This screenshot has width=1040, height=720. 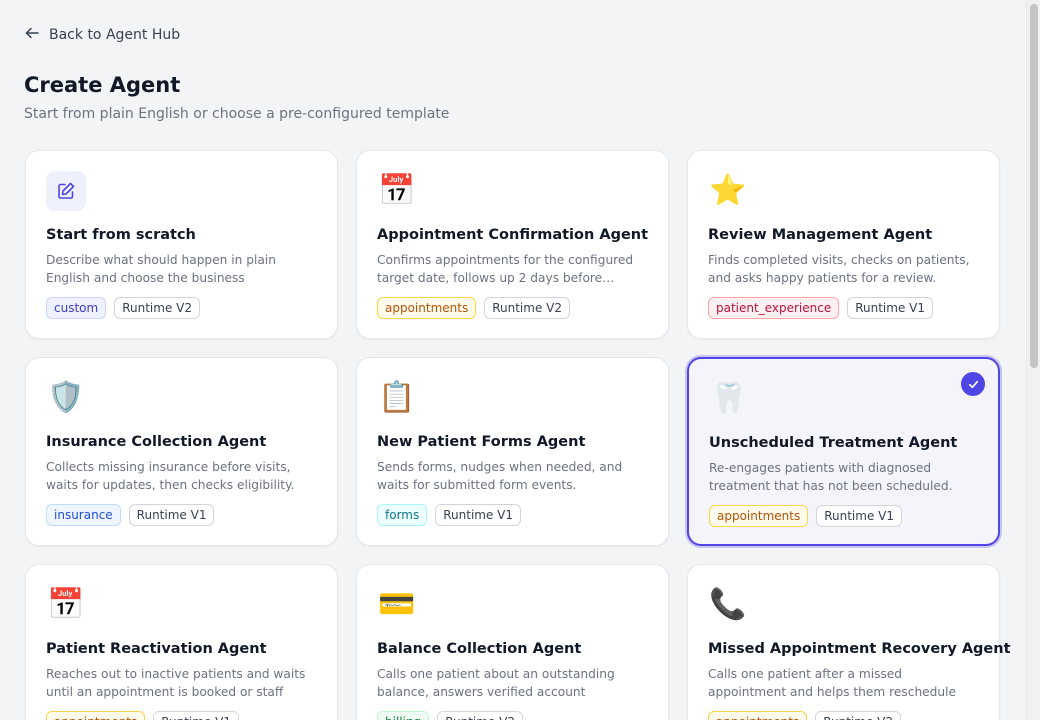 I want to click on template-title: Unscheduled Treatment Agent, so click(x=833, y=443).